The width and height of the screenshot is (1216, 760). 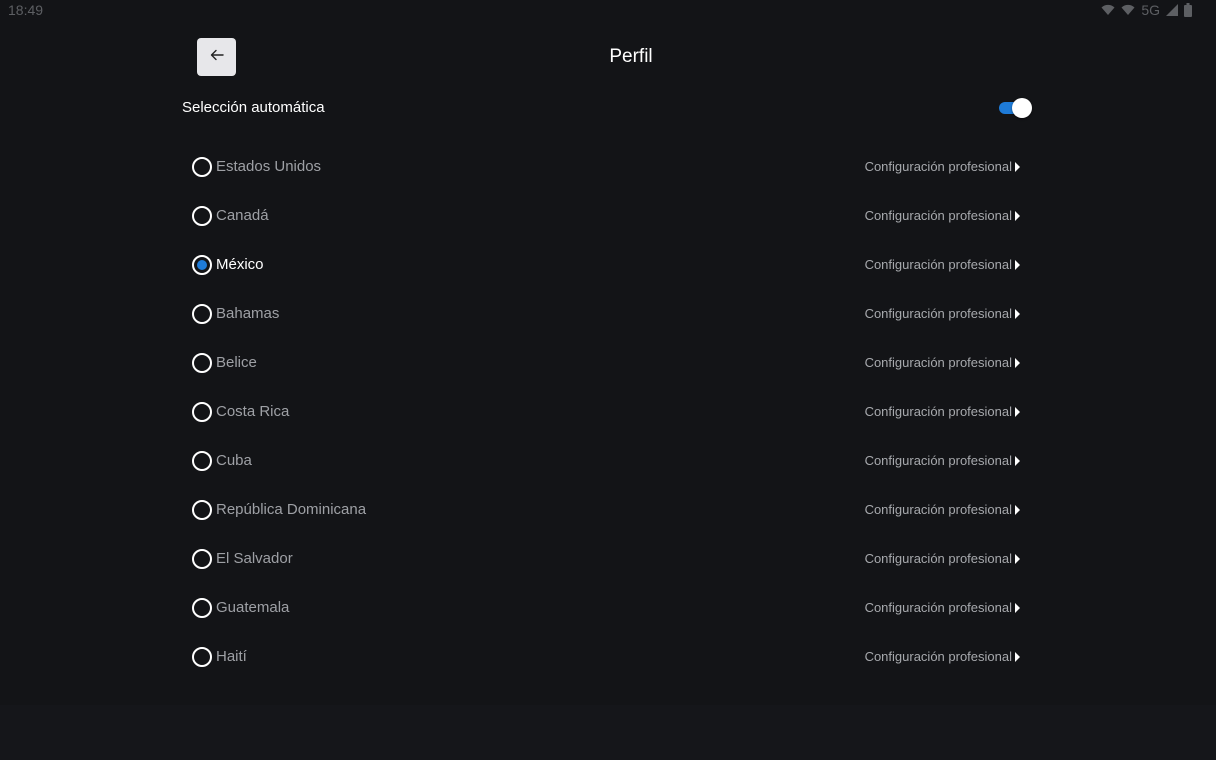 What do you see at coordinates (269, 166) in the screenshot?
I see `country-name: Estados Unidos` at bounding box center [269, 166].